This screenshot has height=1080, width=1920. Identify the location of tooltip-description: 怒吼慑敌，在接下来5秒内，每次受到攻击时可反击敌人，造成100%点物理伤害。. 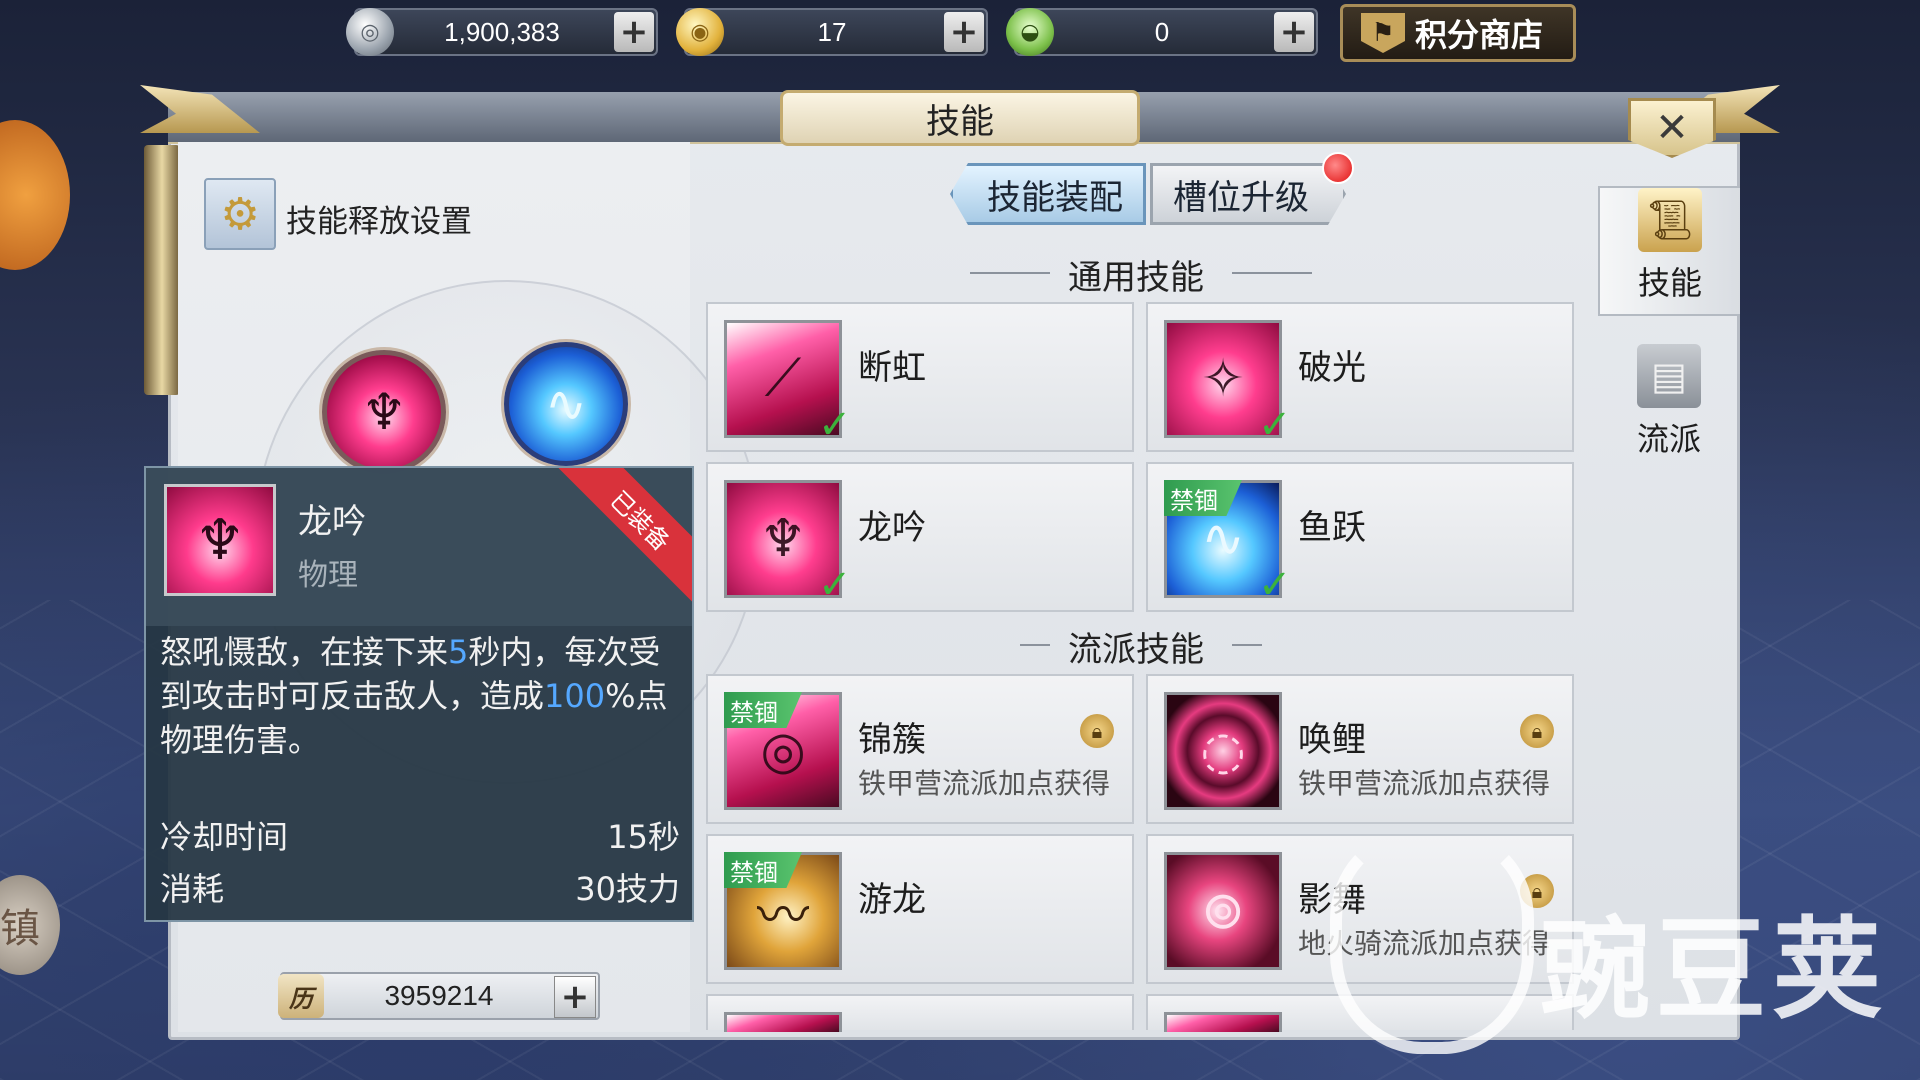
(420, 696).